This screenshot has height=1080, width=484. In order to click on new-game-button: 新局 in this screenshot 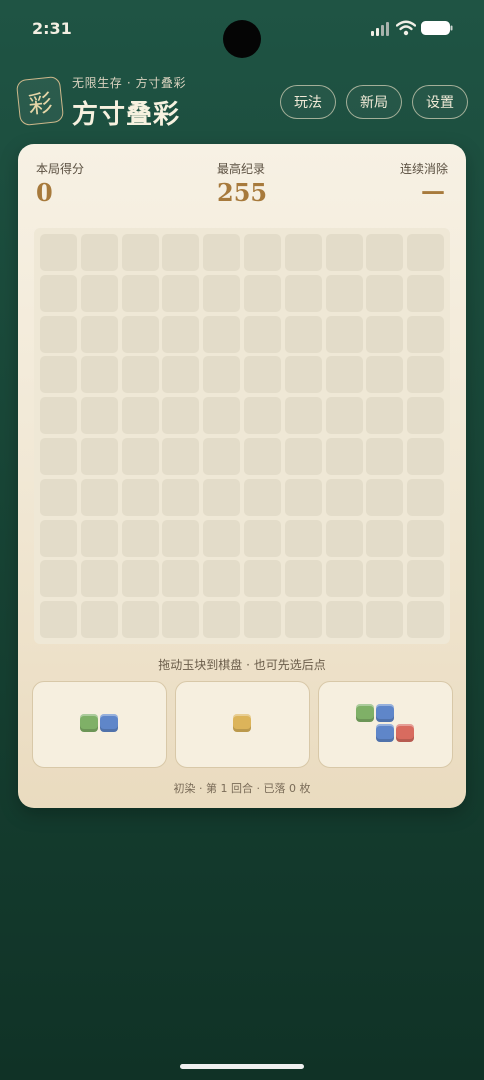, I will do `click(374, 102)`.